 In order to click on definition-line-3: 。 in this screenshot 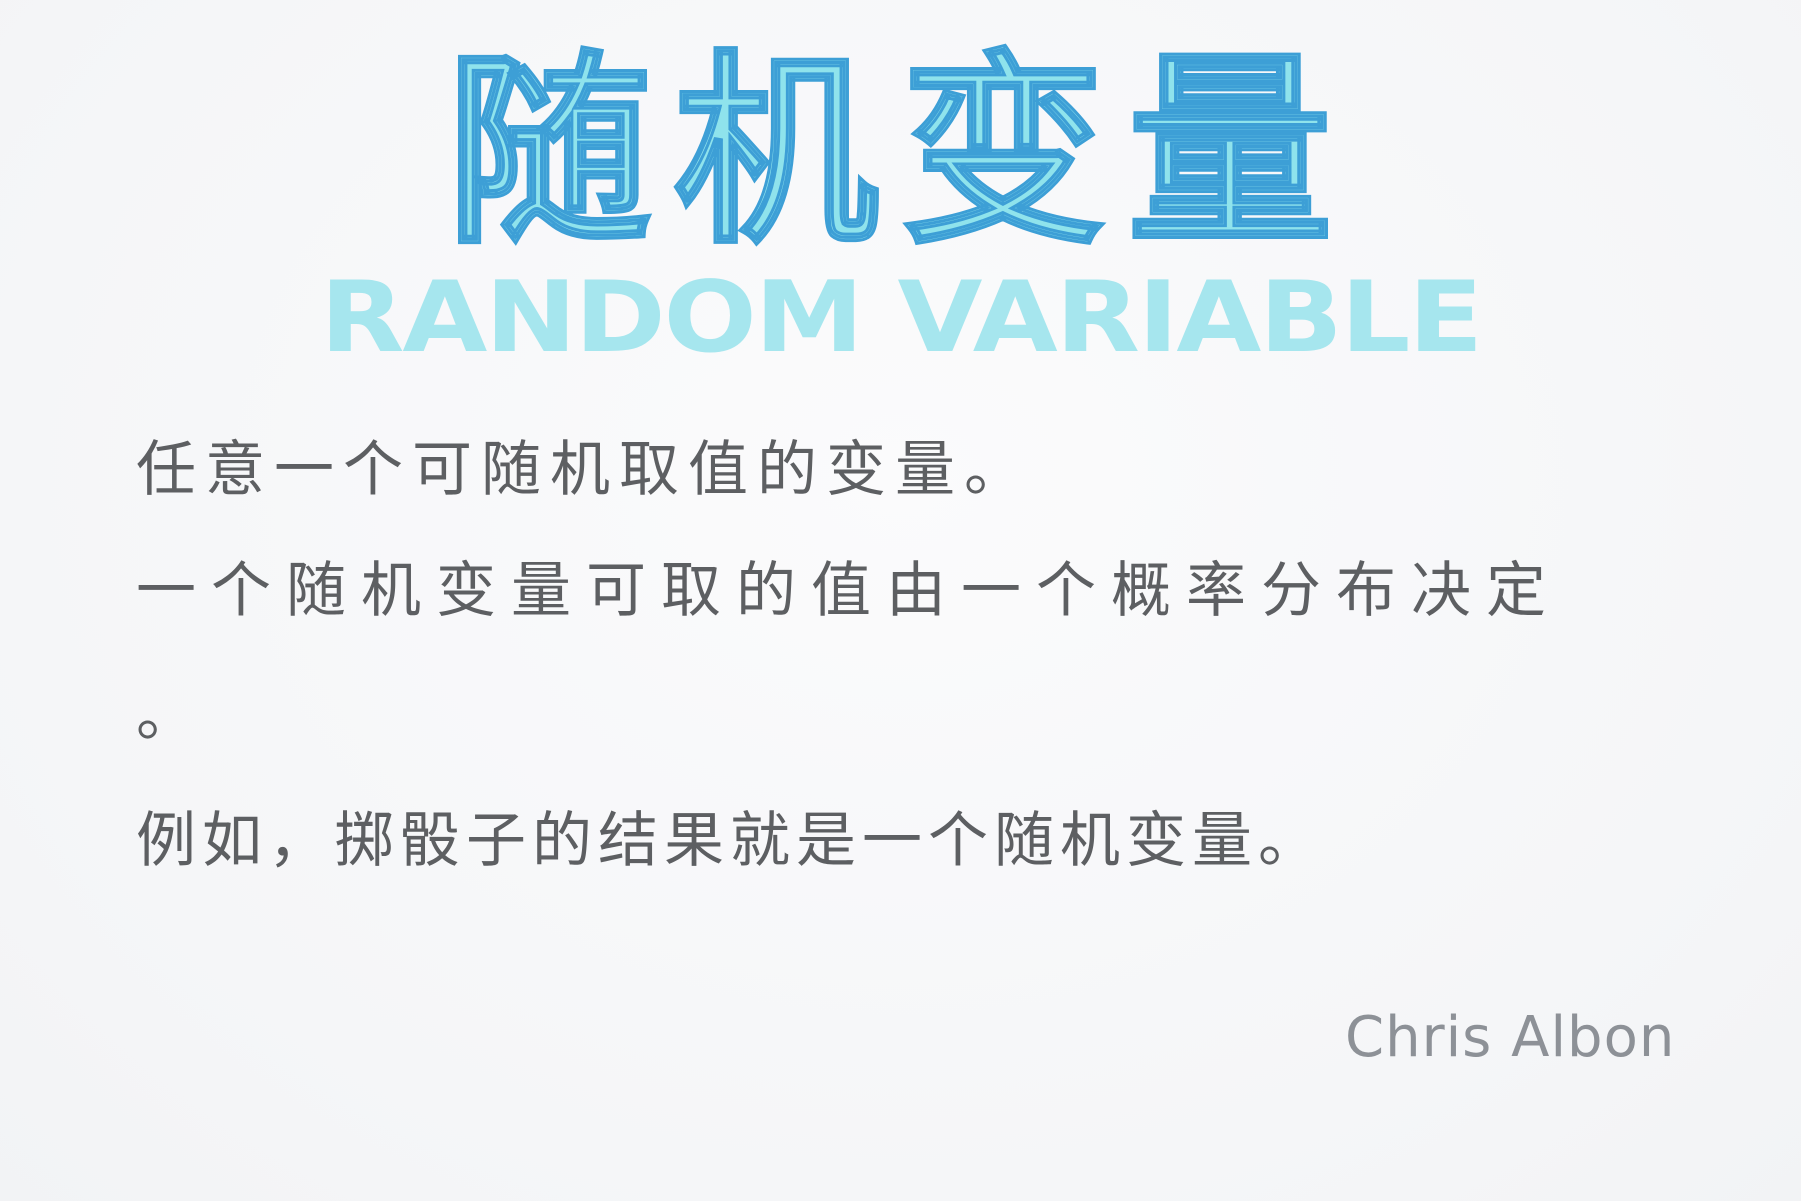, I will do `click(170, 715)`.